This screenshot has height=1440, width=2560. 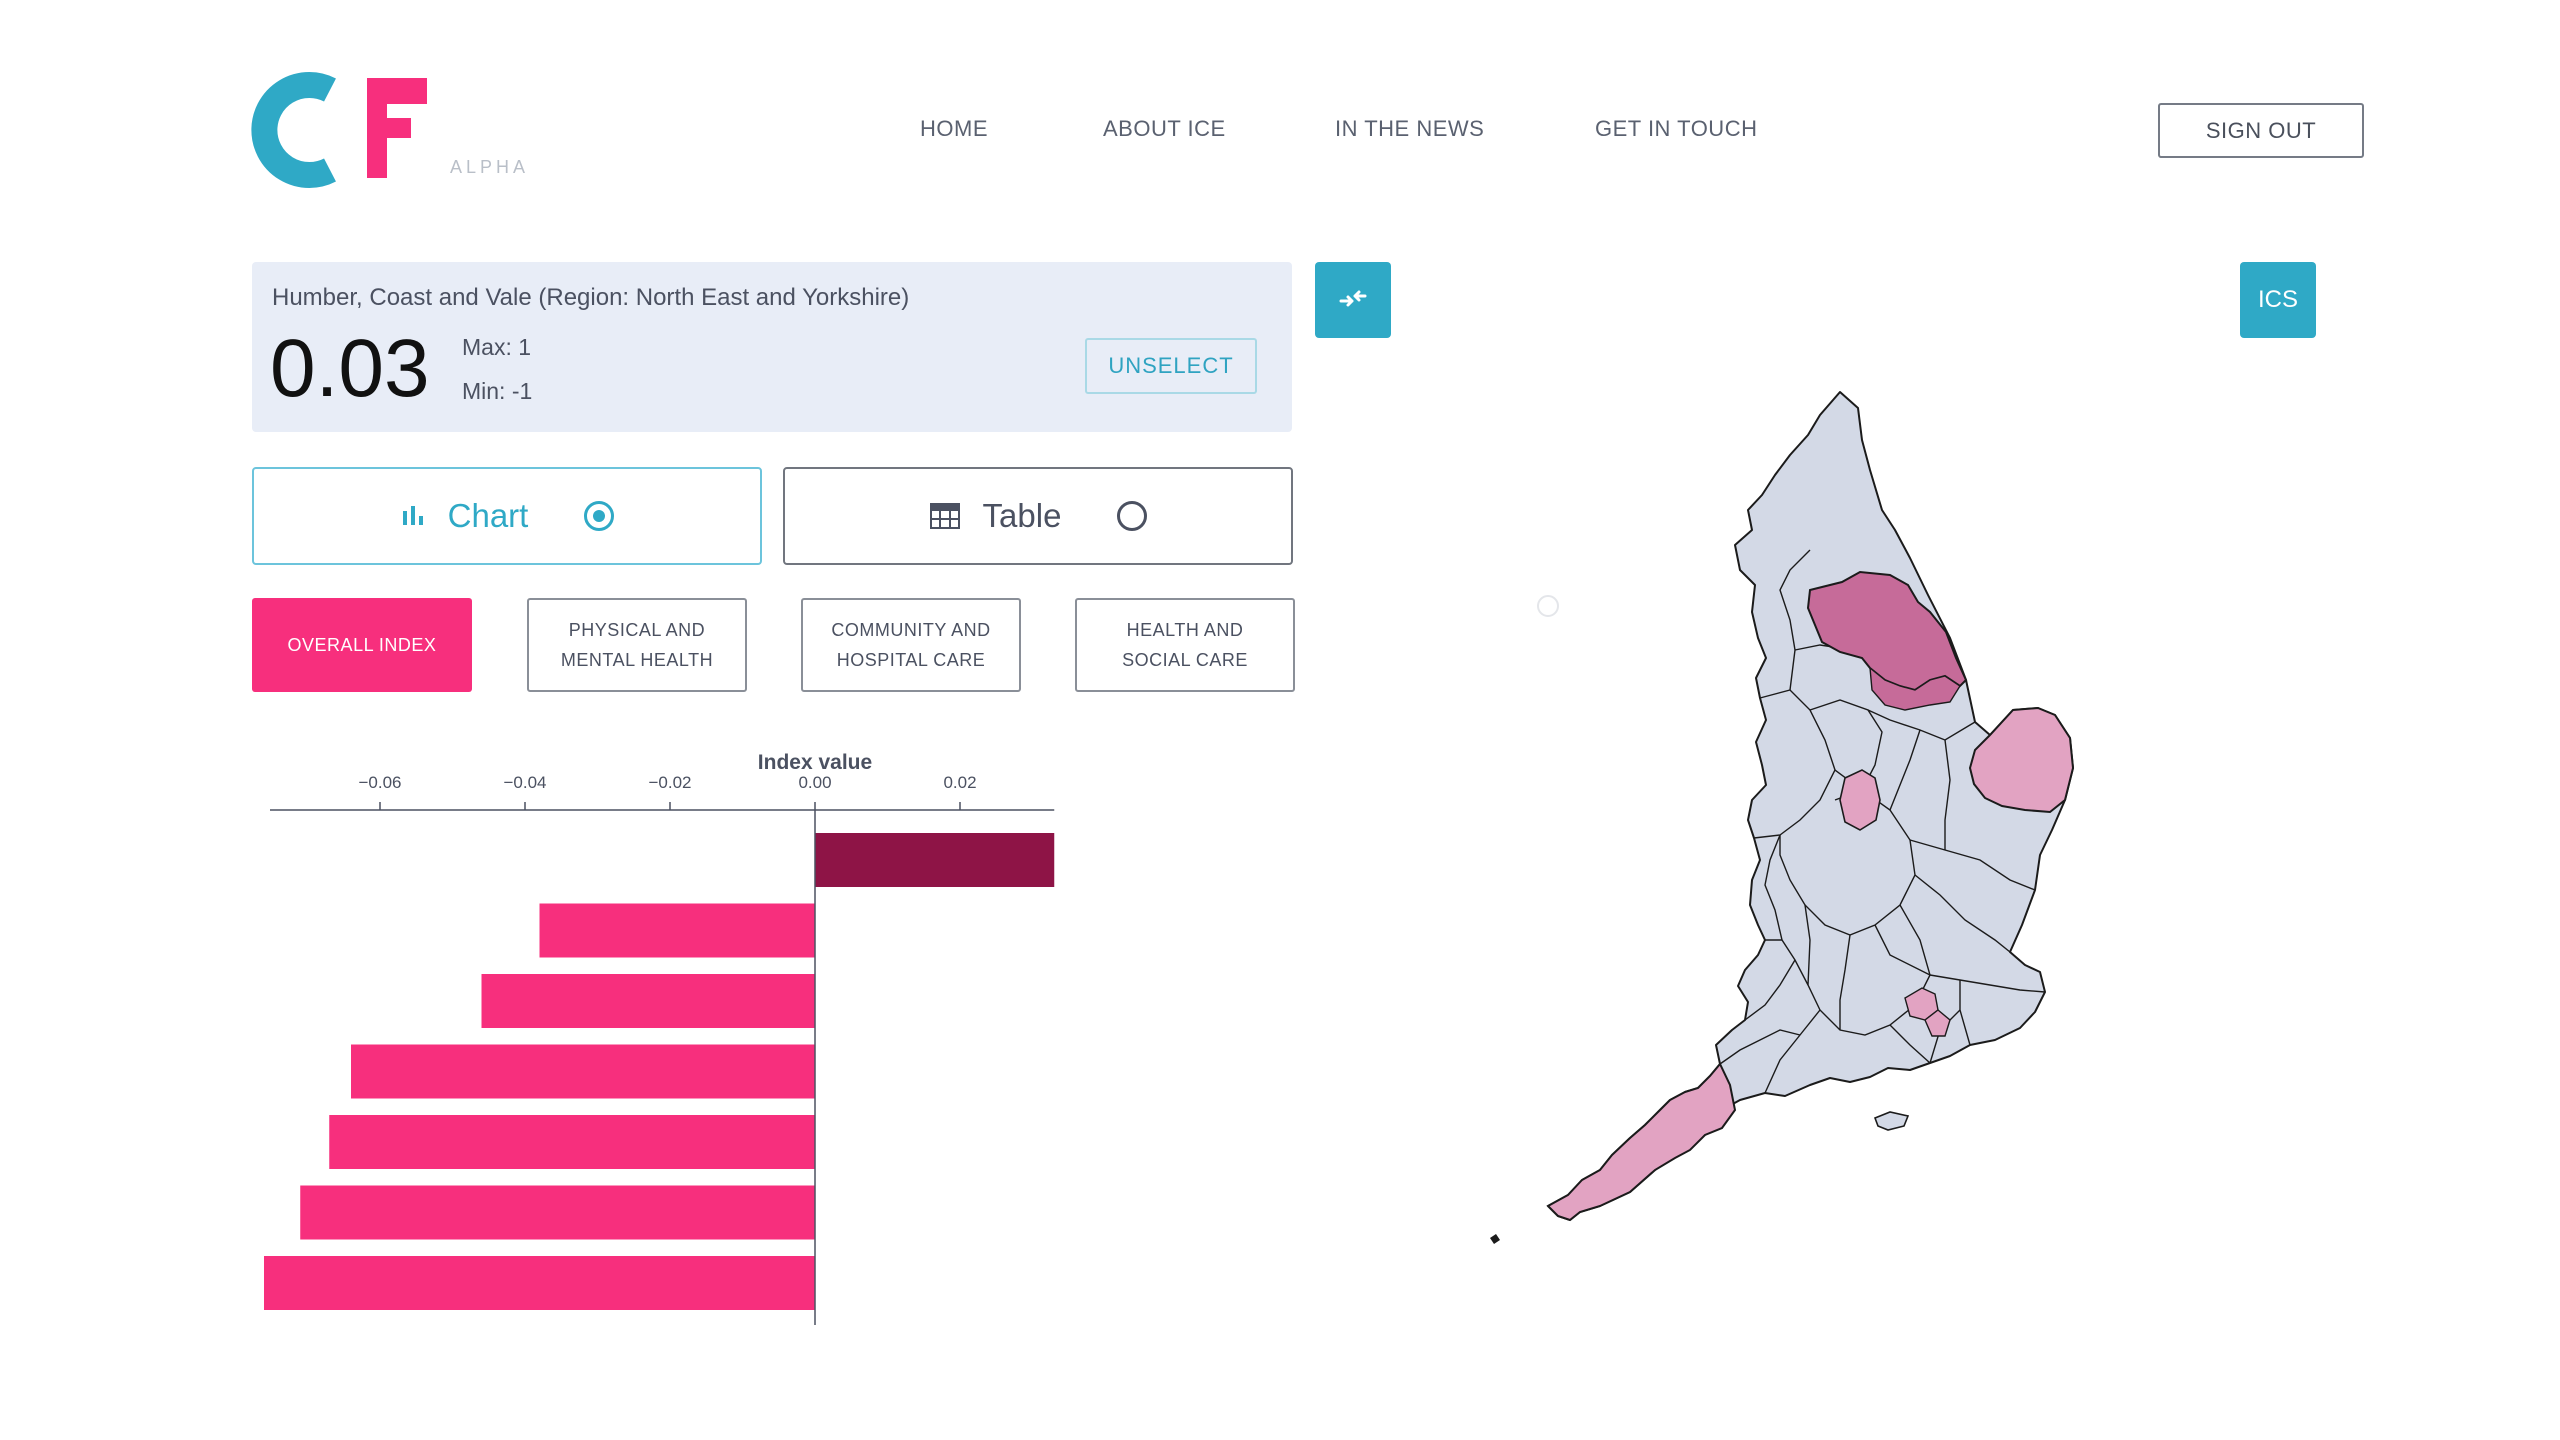 I want to click on category-health-social-care-label: HEALTH AND SOCIAL CARE, so click(x=1185, y=645).